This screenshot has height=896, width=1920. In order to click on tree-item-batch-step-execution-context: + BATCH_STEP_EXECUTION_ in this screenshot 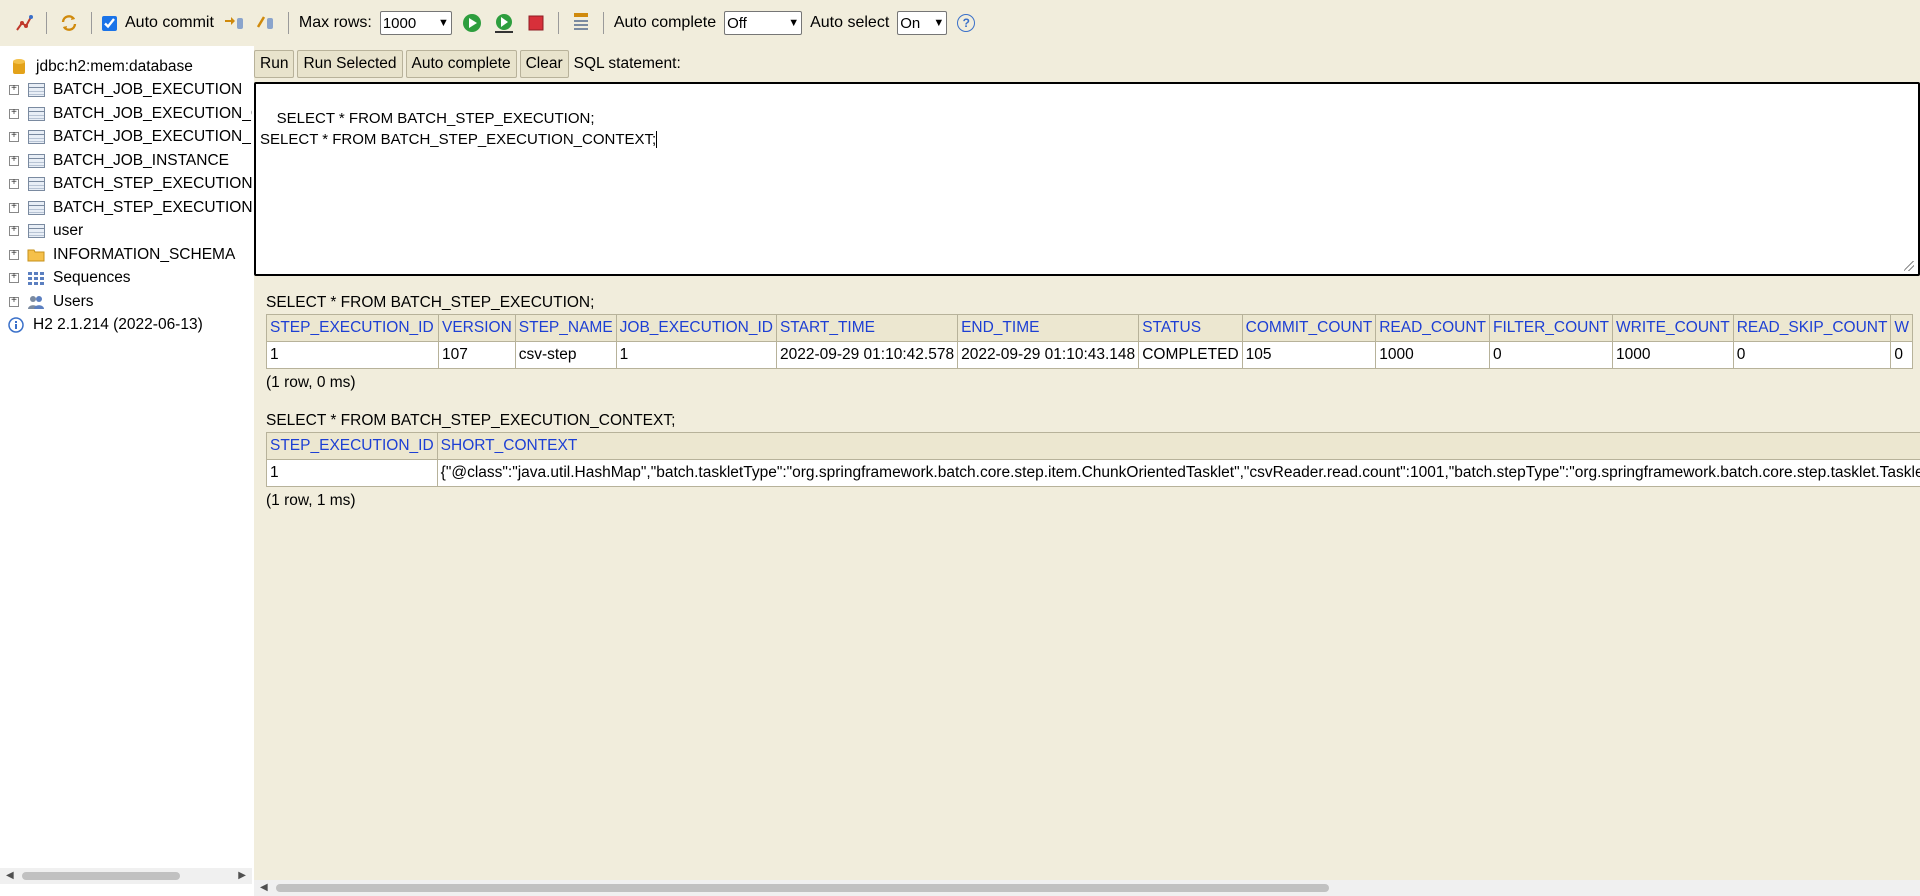, I will do `click(126, 208)`.